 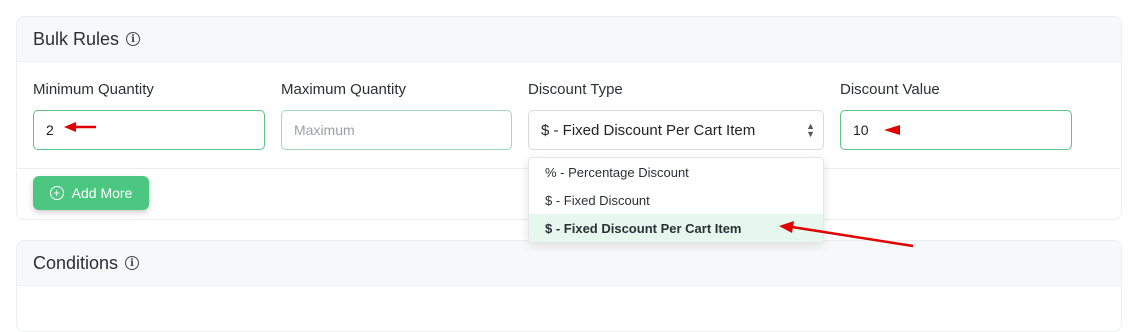 I want to click on max-qty-label: Maximum Quantity, so click(x=344, y=89).